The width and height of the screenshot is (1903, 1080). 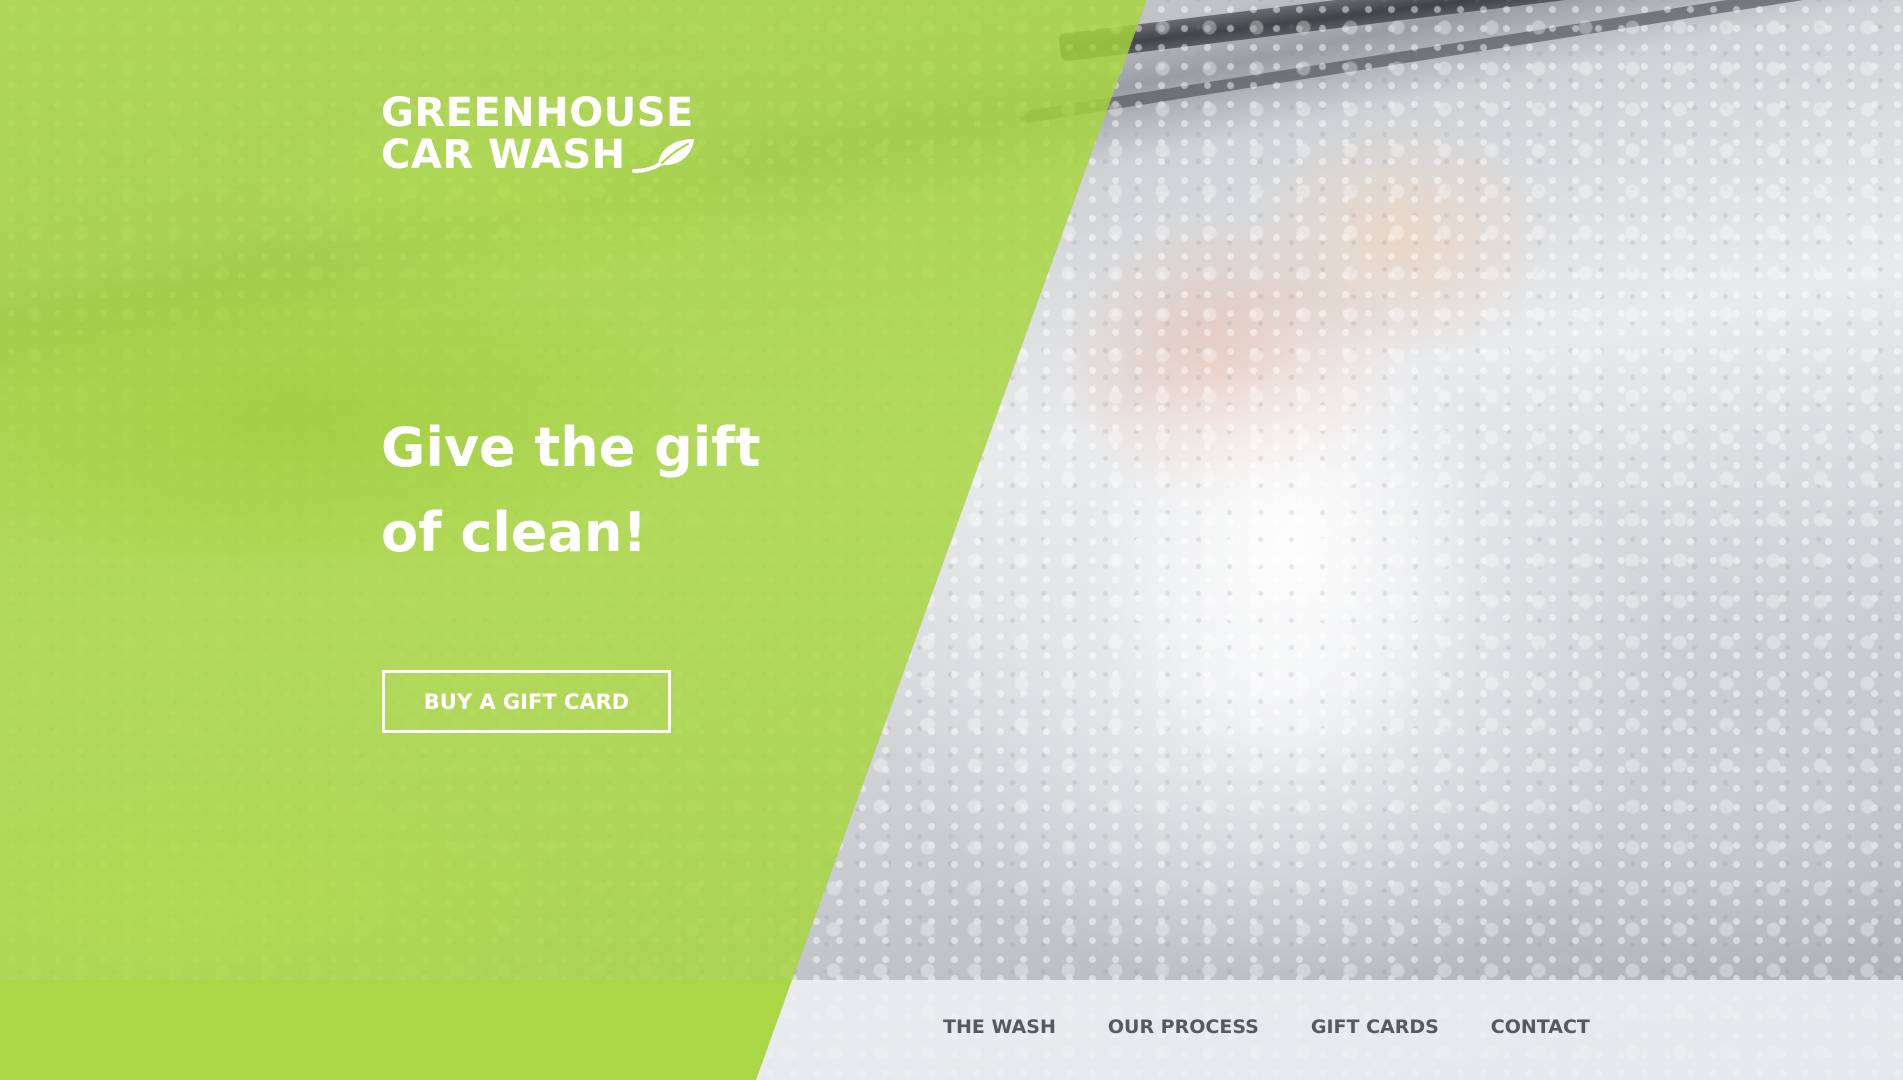 I want to click on headline-line2: of clean!, so click(x=514, y=532).